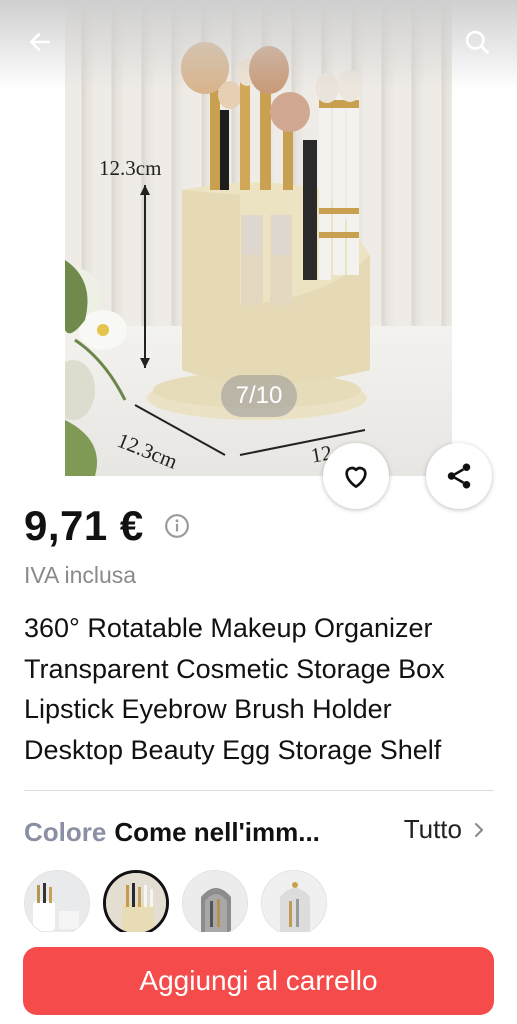 This screenshot has width=517, height=1024. What do you see at coordinates (84, 525) in the screenshot?
I see `product-price: 9,71 €` at bounding box center [84, 525].